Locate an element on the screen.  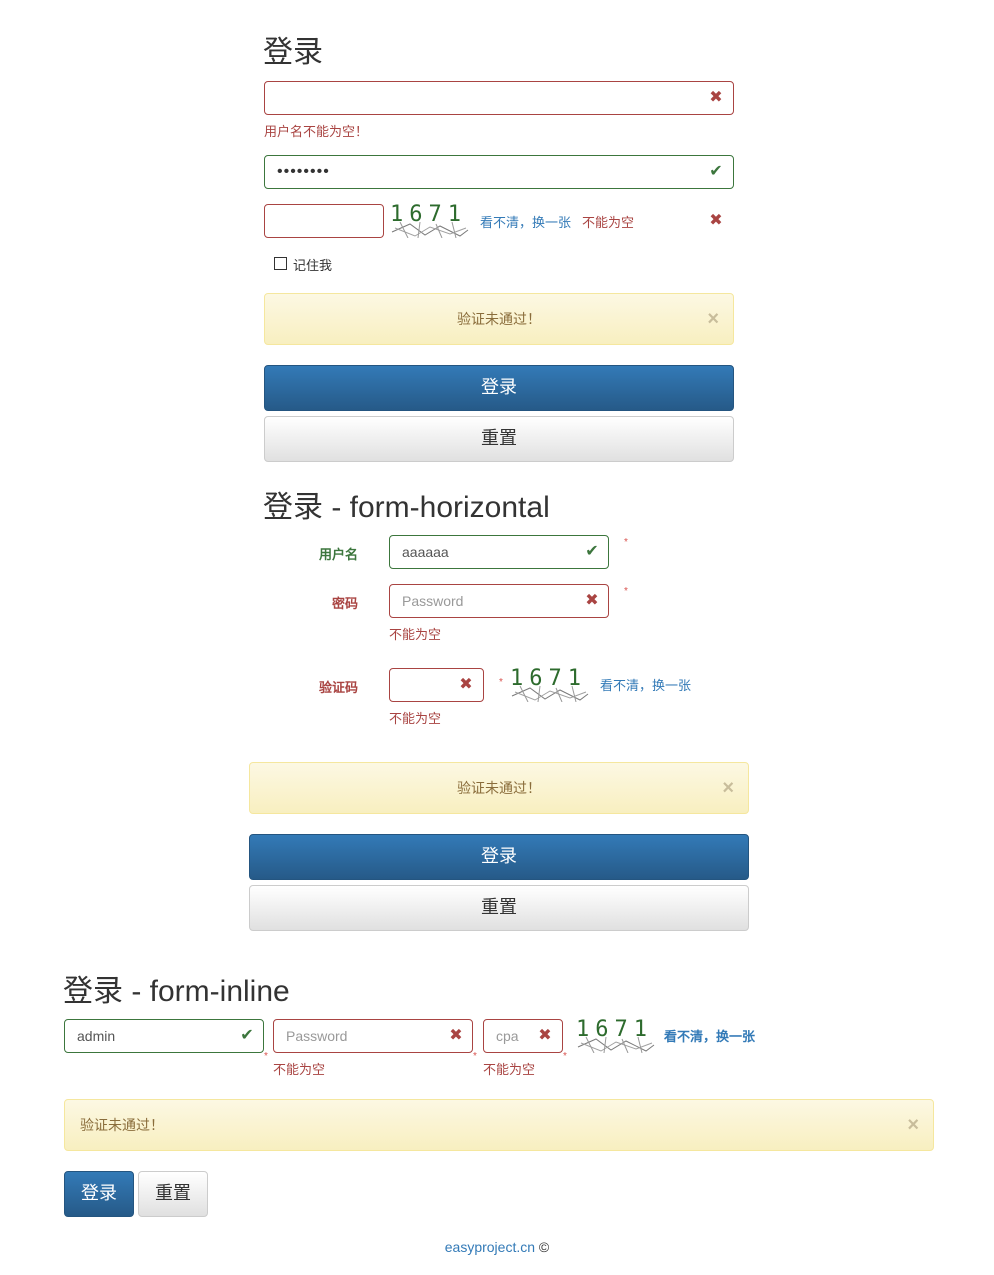
section2-title: 登录 - form-horizontal is located at coordinates (406, 507).